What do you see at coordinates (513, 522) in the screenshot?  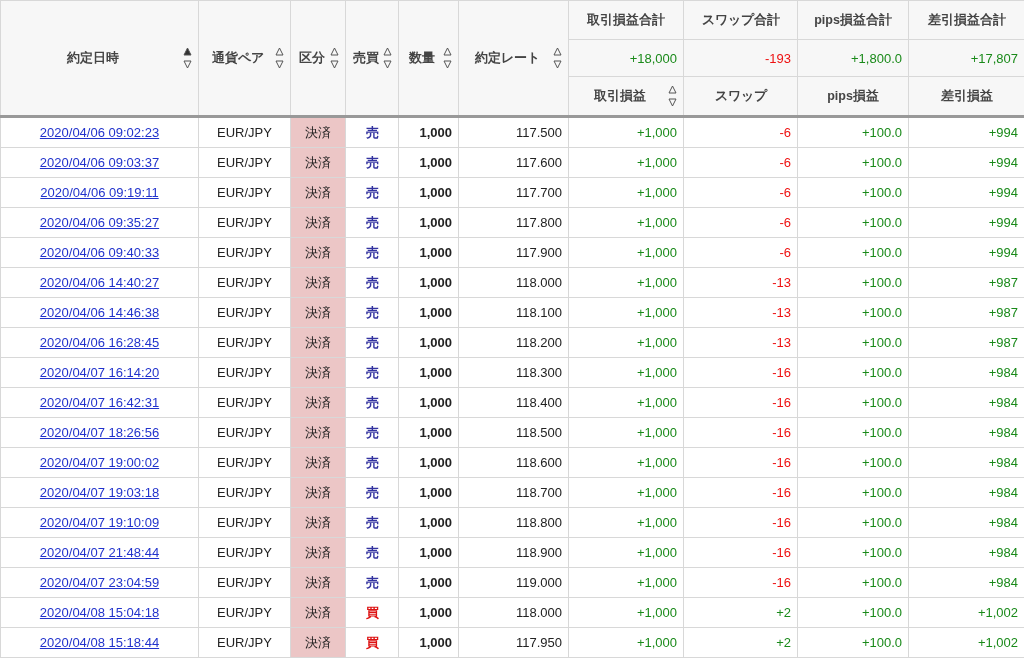 I see `table-cell: 118.800` at bounding box center [513, 522].